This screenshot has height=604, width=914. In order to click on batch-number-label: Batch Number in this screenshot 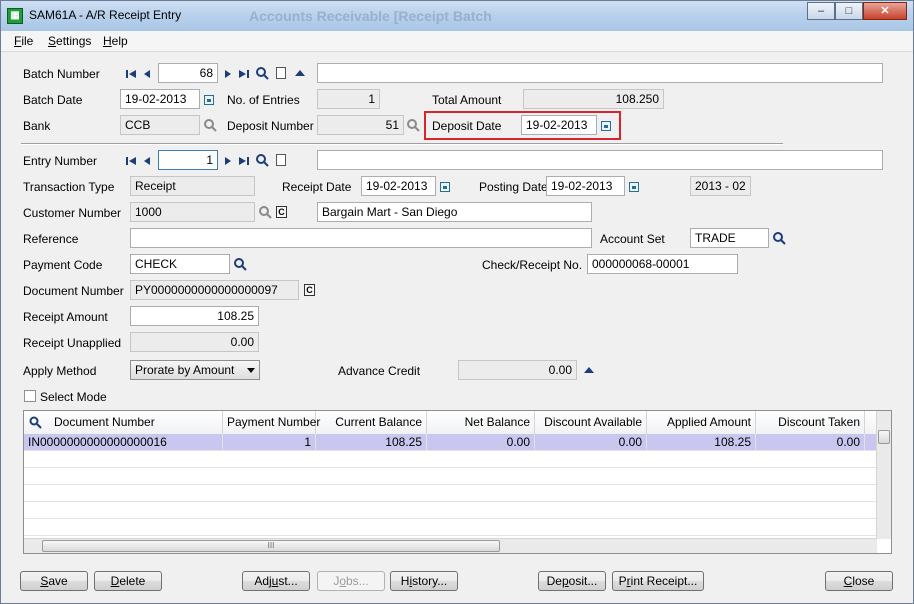, I will do `click(61, 74)`.